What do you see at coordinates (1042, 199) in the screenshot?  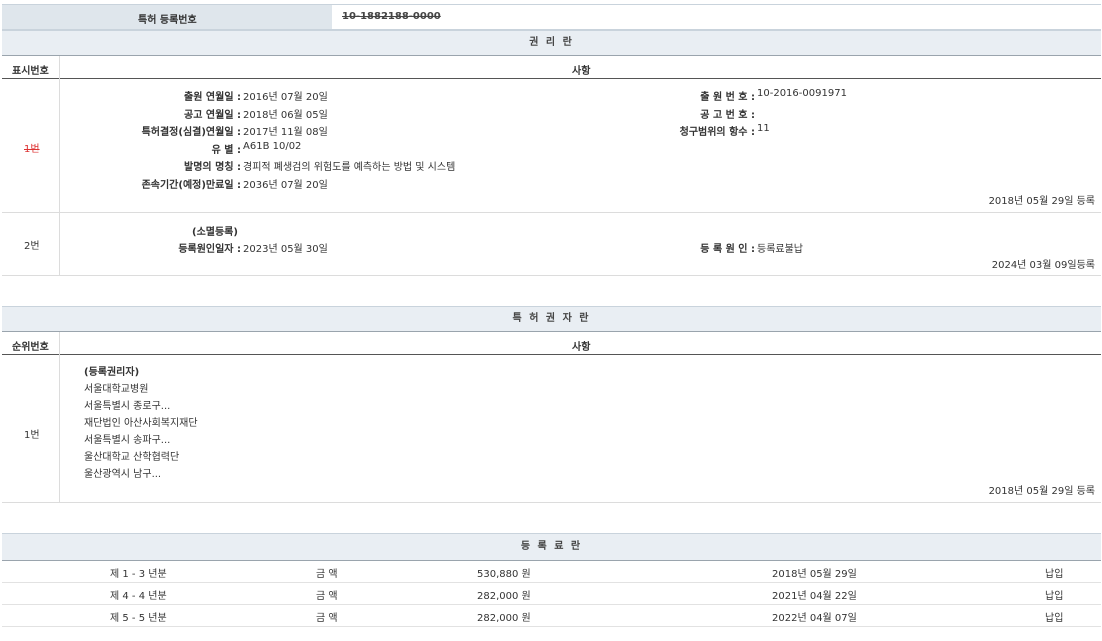 I see `rights-entry-1-registered: 2018년 05월 29일 등록` at bounding box center [1042, 199].